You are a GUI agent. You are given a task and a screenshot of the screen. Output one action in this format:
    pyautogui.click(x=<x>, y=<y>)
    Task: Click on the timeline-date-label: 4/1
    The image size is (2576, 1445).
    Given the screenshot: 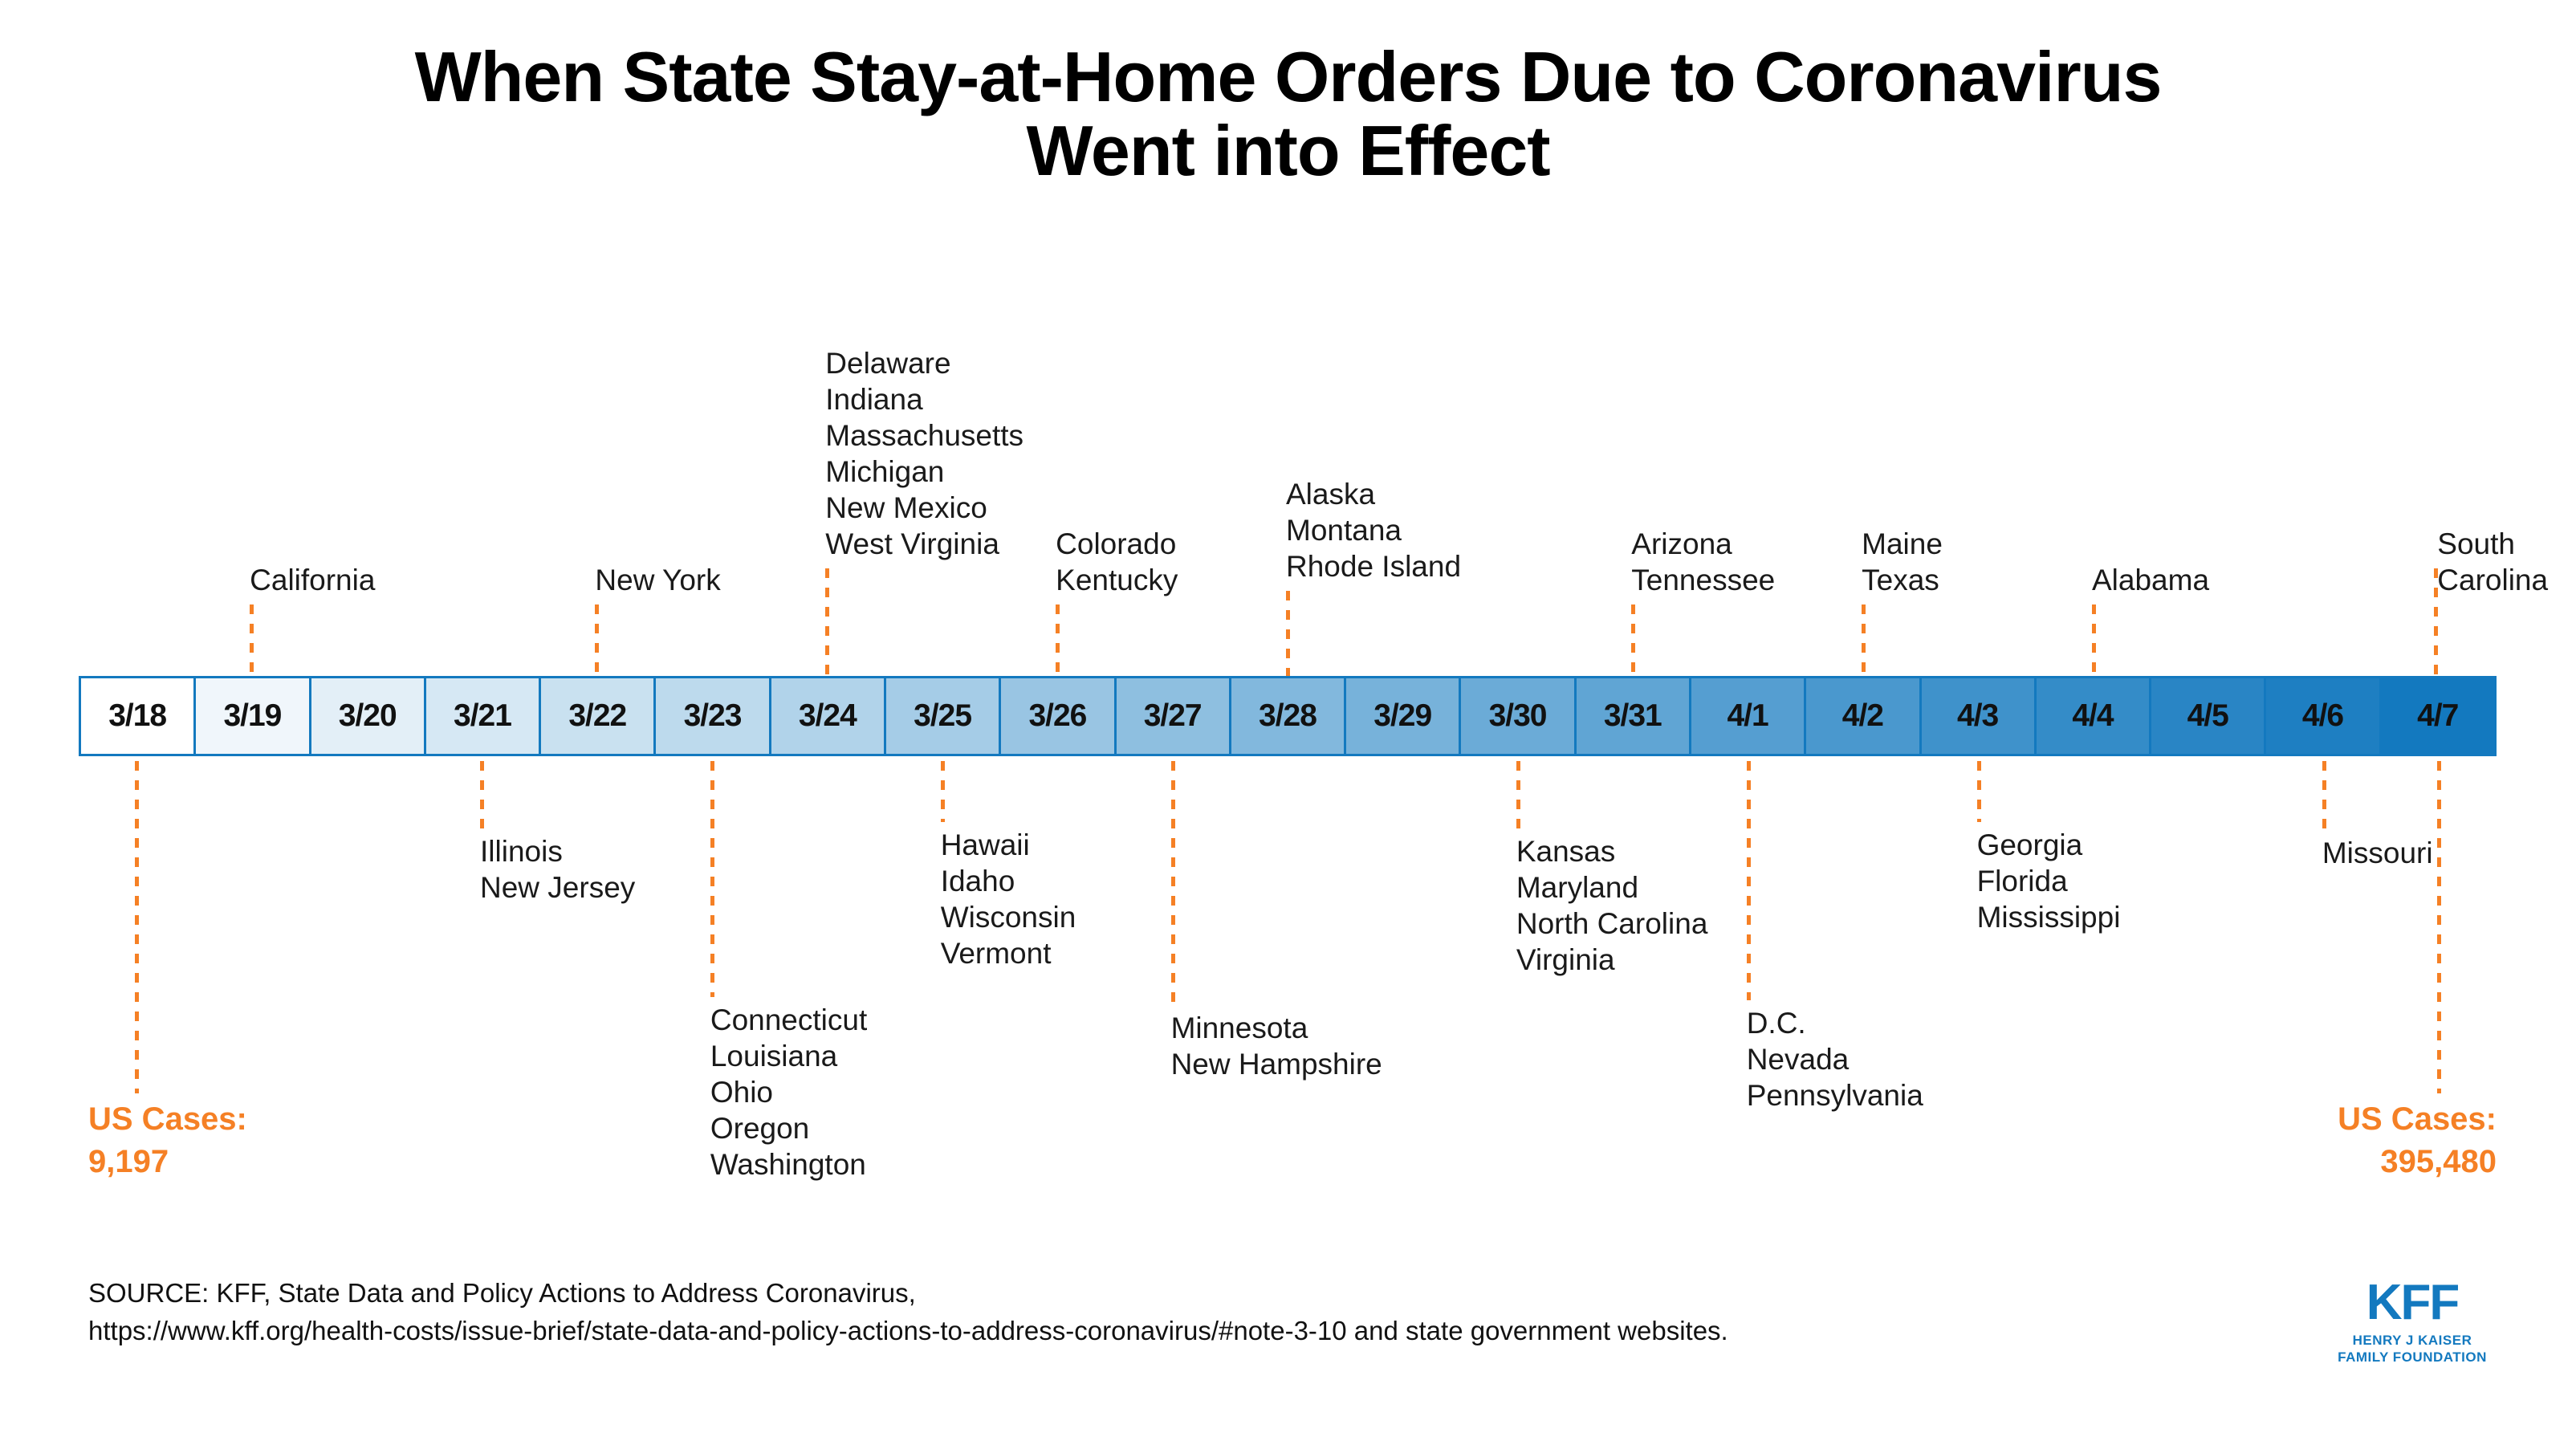 What is the action you would take?
    pyautogui.click(x=1748, y=715)
    